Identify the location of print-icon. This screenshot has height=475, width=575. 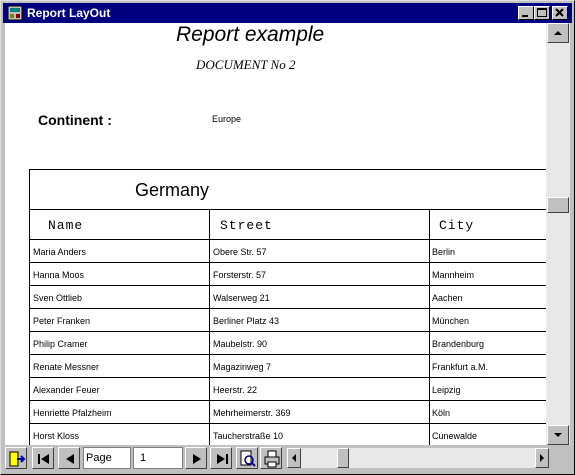
(271, 458).